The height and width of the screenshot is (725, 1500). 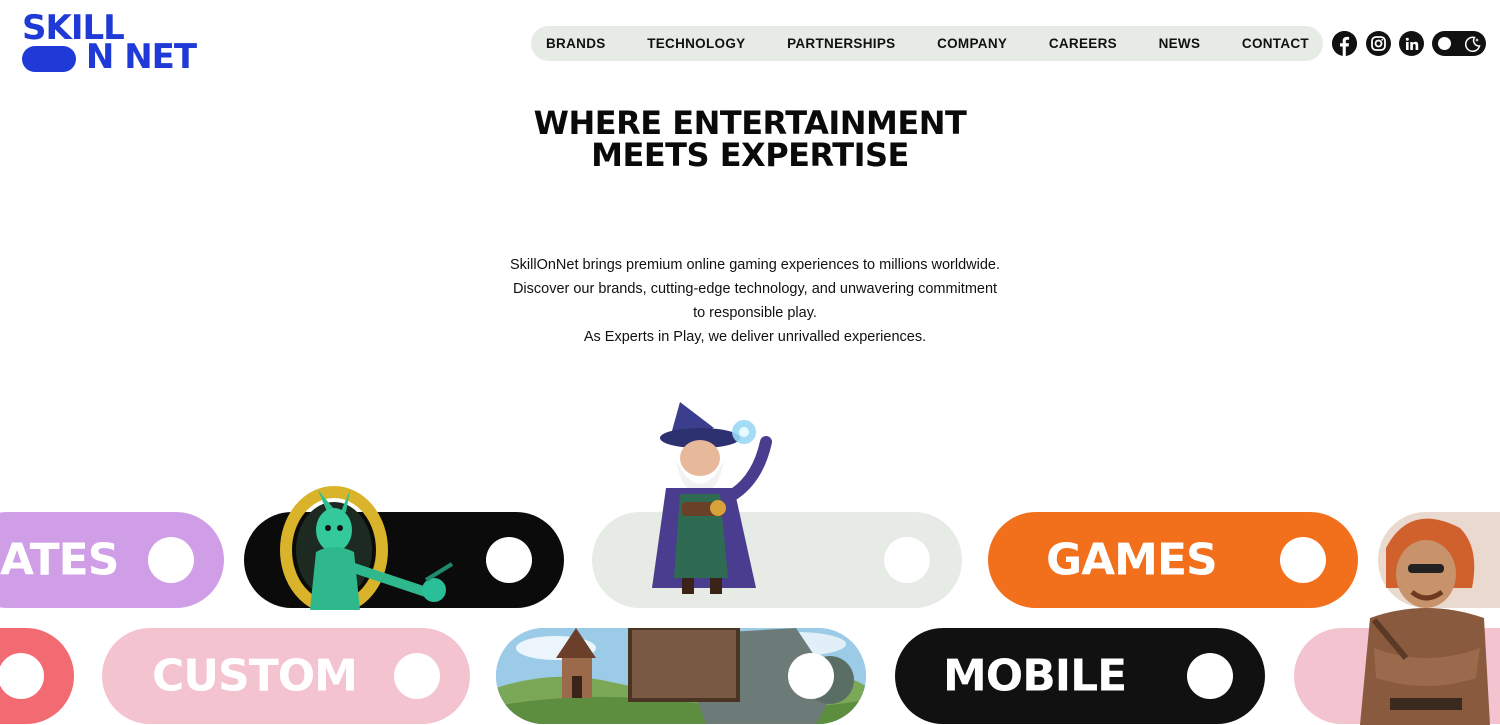 What do you see at coordinates (681, 676) in the screenshot?
I see `pill-game-scene` at bounding box center [681, 676].